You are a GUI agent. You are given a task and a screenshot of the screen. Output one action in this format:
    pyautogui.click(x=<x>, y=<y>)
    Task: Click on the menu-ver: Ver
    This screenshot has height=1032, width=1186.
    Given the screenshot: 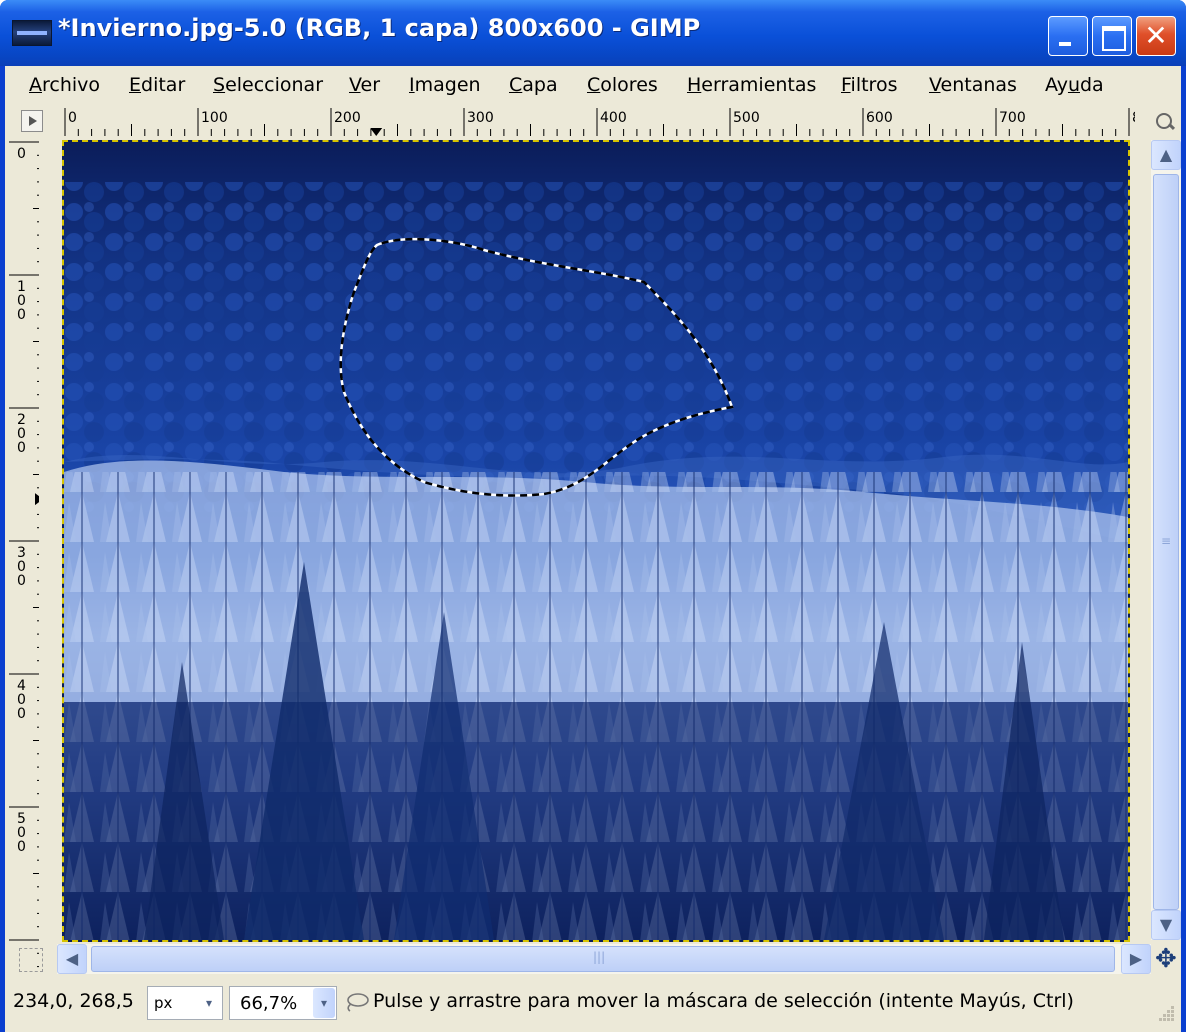 What is the action you would take?
    pyautogui.click(x=364, y=85)
    